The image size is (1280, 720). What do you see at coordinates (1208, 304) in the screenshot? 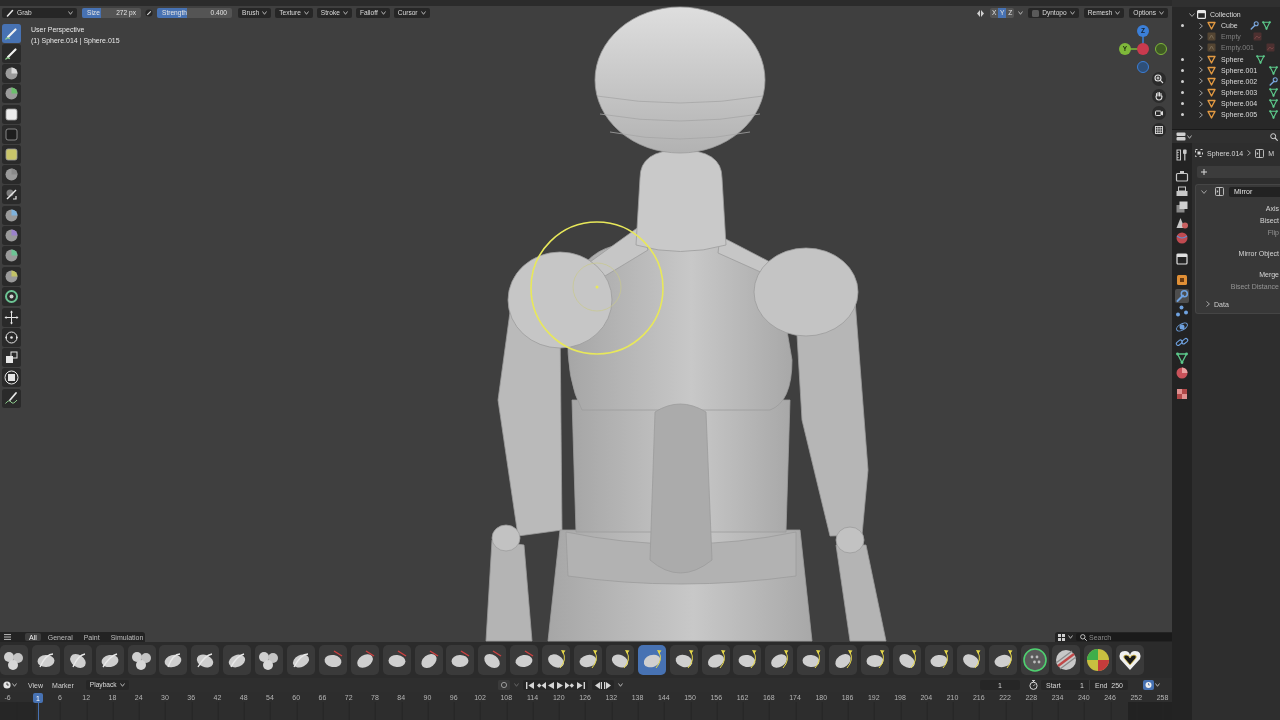
I see `chevron-right-icon` at bounding box center [1208, 304].